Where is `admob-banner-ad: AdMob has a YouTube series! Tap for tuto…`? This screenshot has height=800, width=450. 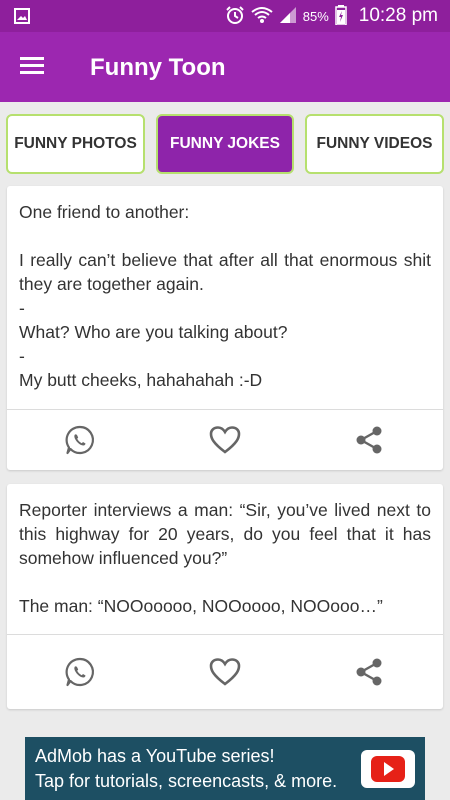 admob-banner-ad: AdMob has a YouTube series! Tap for tuto… is located at coordinates (225, 768).